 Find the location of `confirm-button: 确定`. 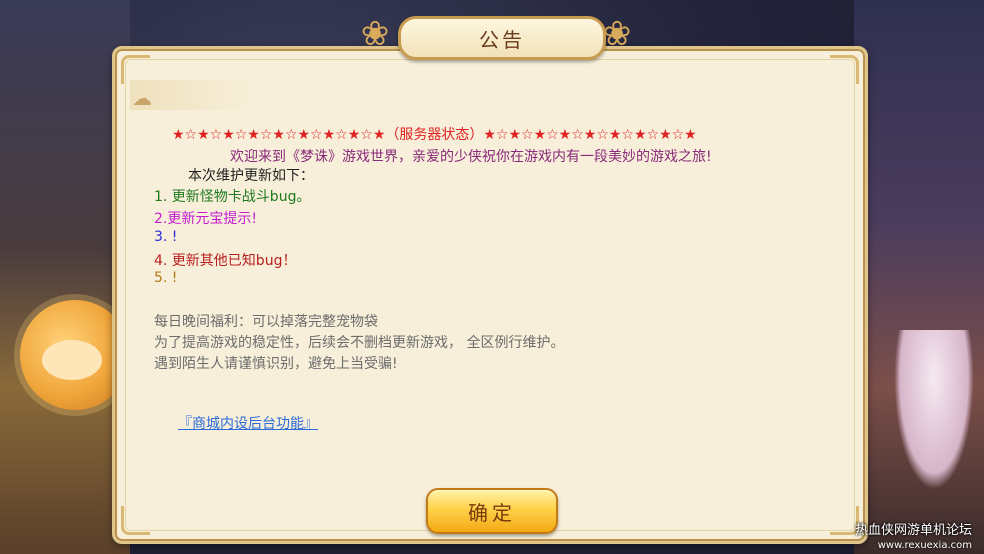

confirm-button: 确定 is located at coordinates (492, 511).